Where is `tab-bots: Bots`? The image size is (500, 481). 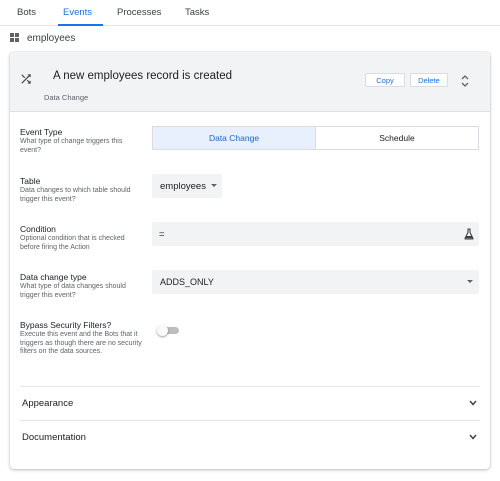 tab-bots: Bots is located at coordinates (26, 12).